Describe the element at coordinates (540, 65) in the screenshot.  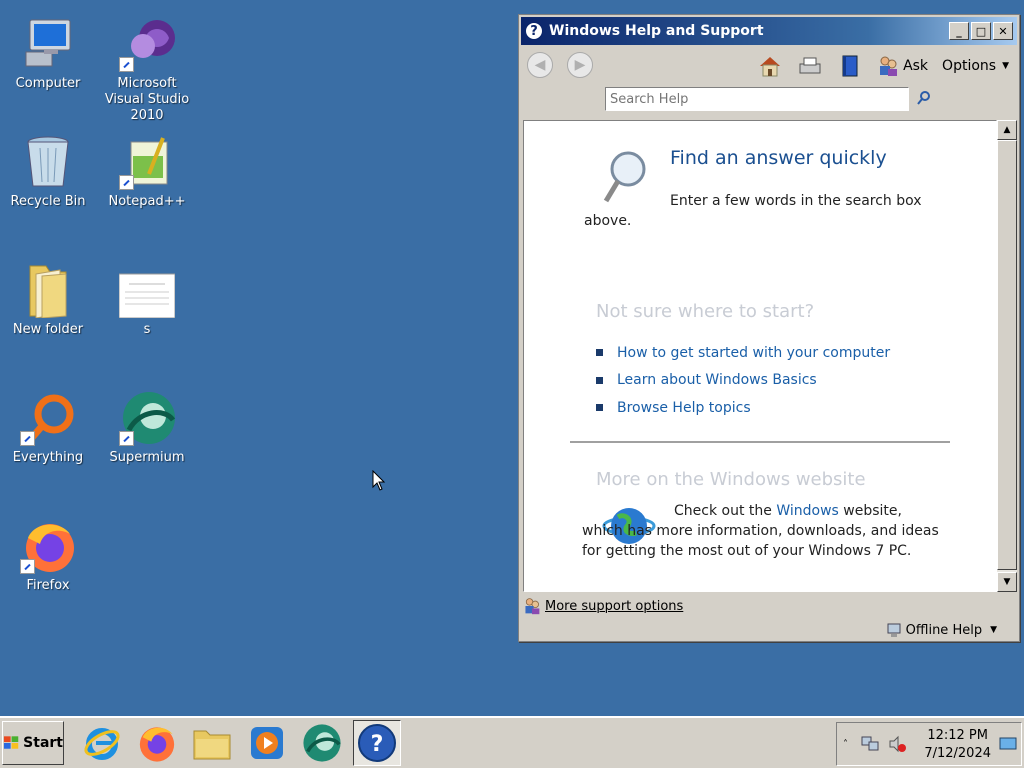
I see `back-button: ◀` at that location.